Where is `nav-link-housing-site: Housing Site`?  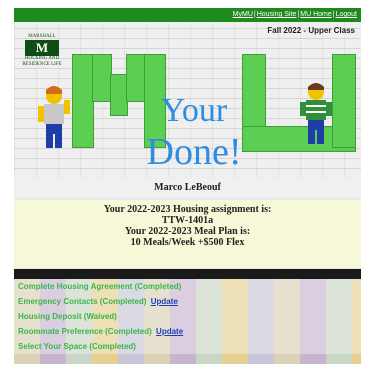
nav-link-housing-site: Housing Site is located at coordinates (277, 14).